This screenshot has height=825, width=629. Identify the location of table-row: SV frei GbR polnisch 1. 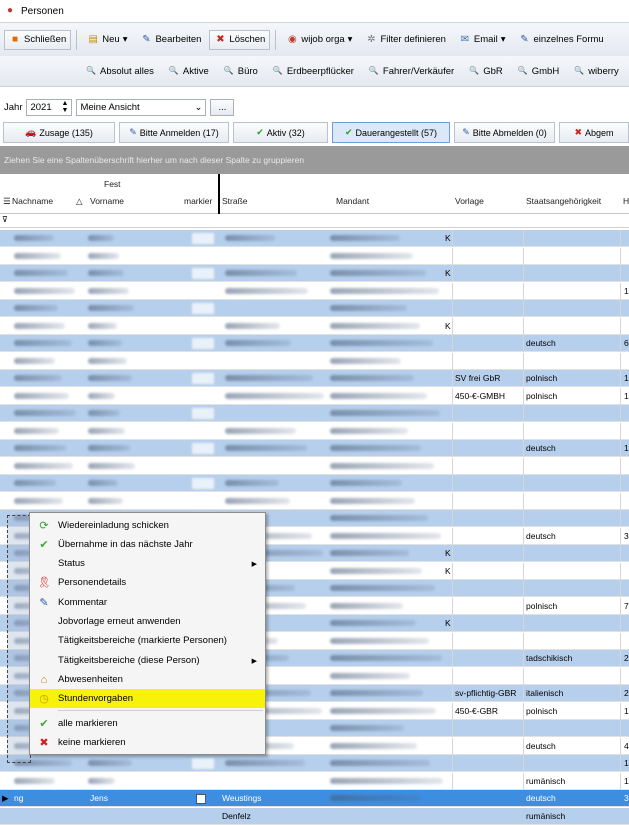
(314, 378).